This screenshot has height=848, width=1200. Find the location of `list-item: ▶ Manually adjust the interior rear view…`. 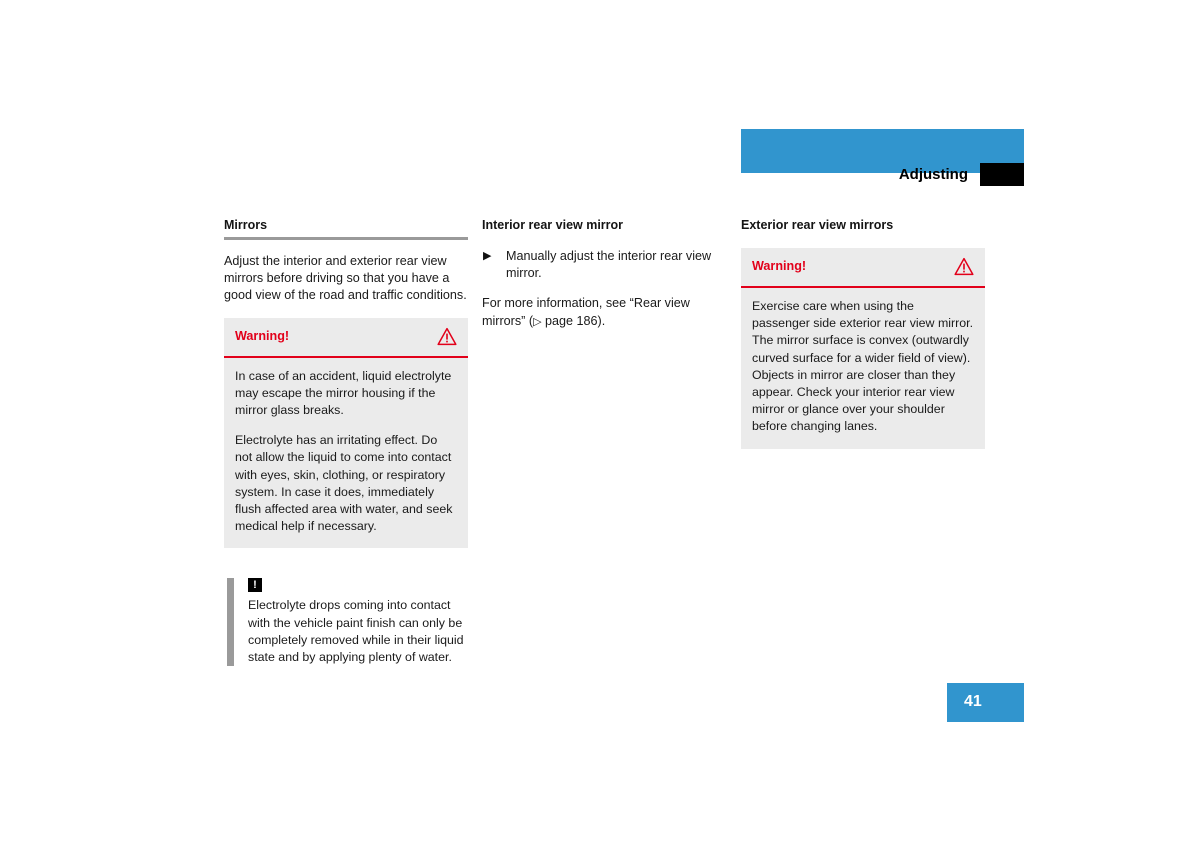

list-item: ▶ Manually adjust the interior rear view… is located at coordinates (604, 265).